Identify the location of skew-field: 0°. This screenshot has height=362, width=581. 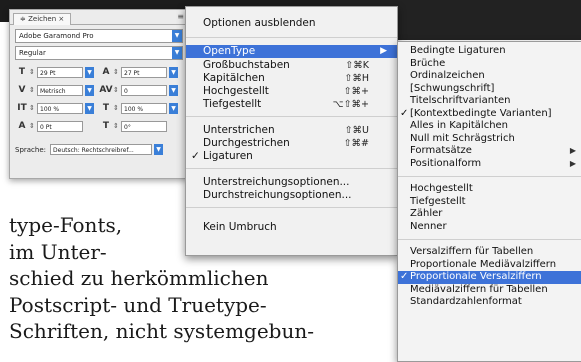
(144, 126).